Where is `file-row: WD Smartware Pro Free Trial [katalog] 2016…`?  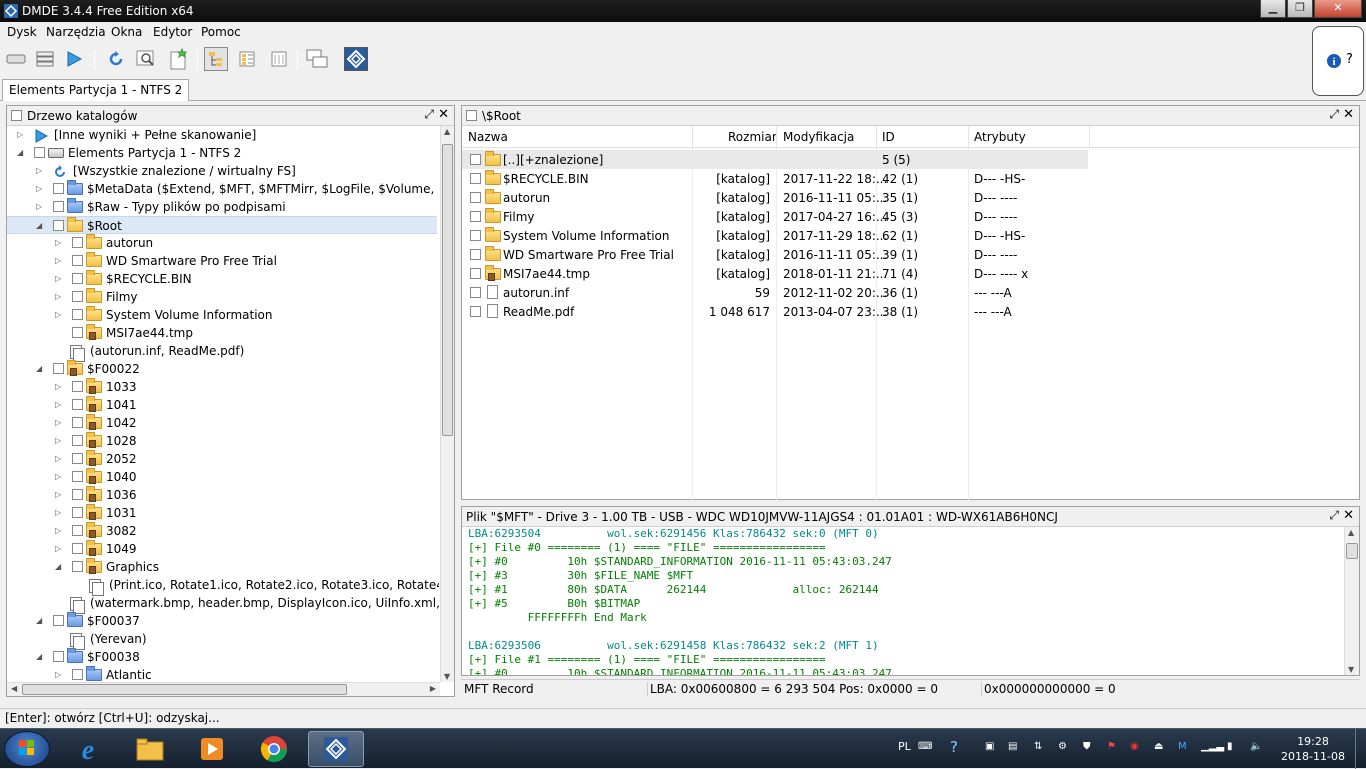
file-row: WD Smartware Pro Free Trial [katalog] 2016… is located at coordinates (775, 254).